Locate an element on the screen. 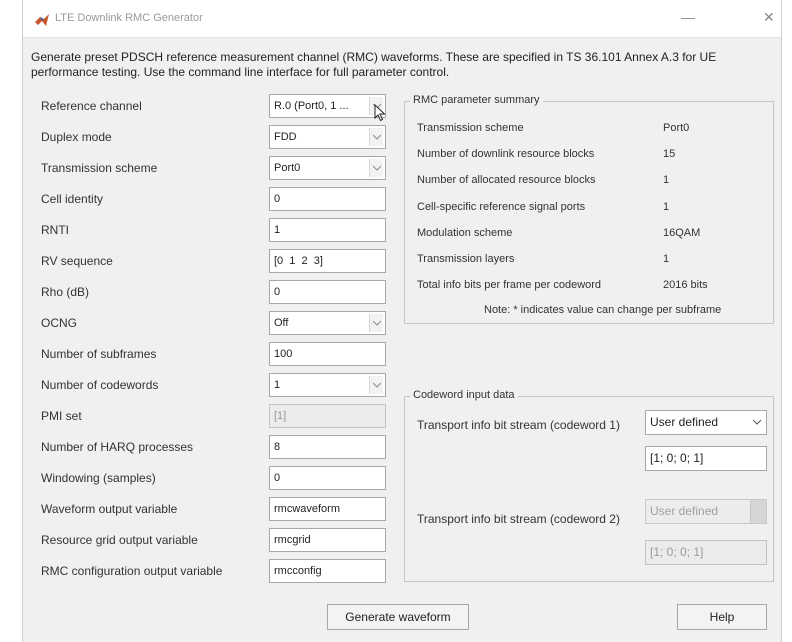  summary-row-label: Transmission scheme is located at coordinates (470, 128).